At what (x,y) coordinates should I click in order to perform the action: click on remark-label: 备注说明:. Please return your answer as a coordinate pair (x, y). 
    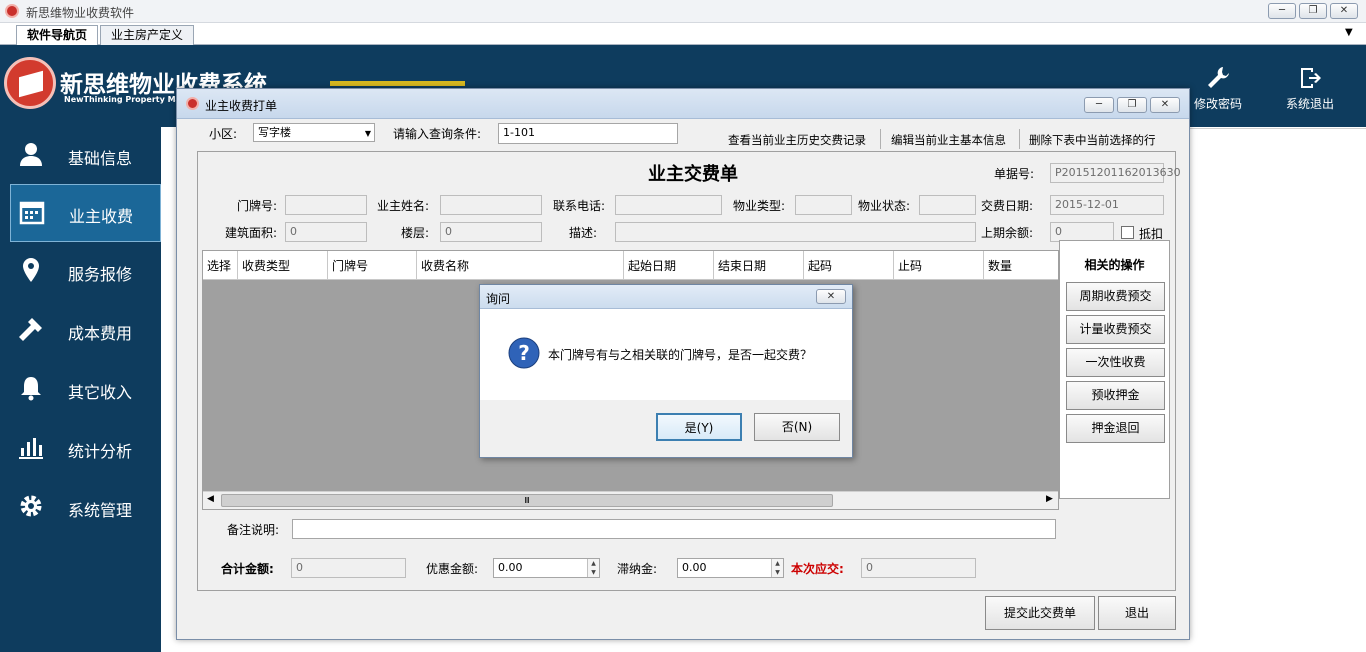
    Looking at the image, I should click on (253, 530).